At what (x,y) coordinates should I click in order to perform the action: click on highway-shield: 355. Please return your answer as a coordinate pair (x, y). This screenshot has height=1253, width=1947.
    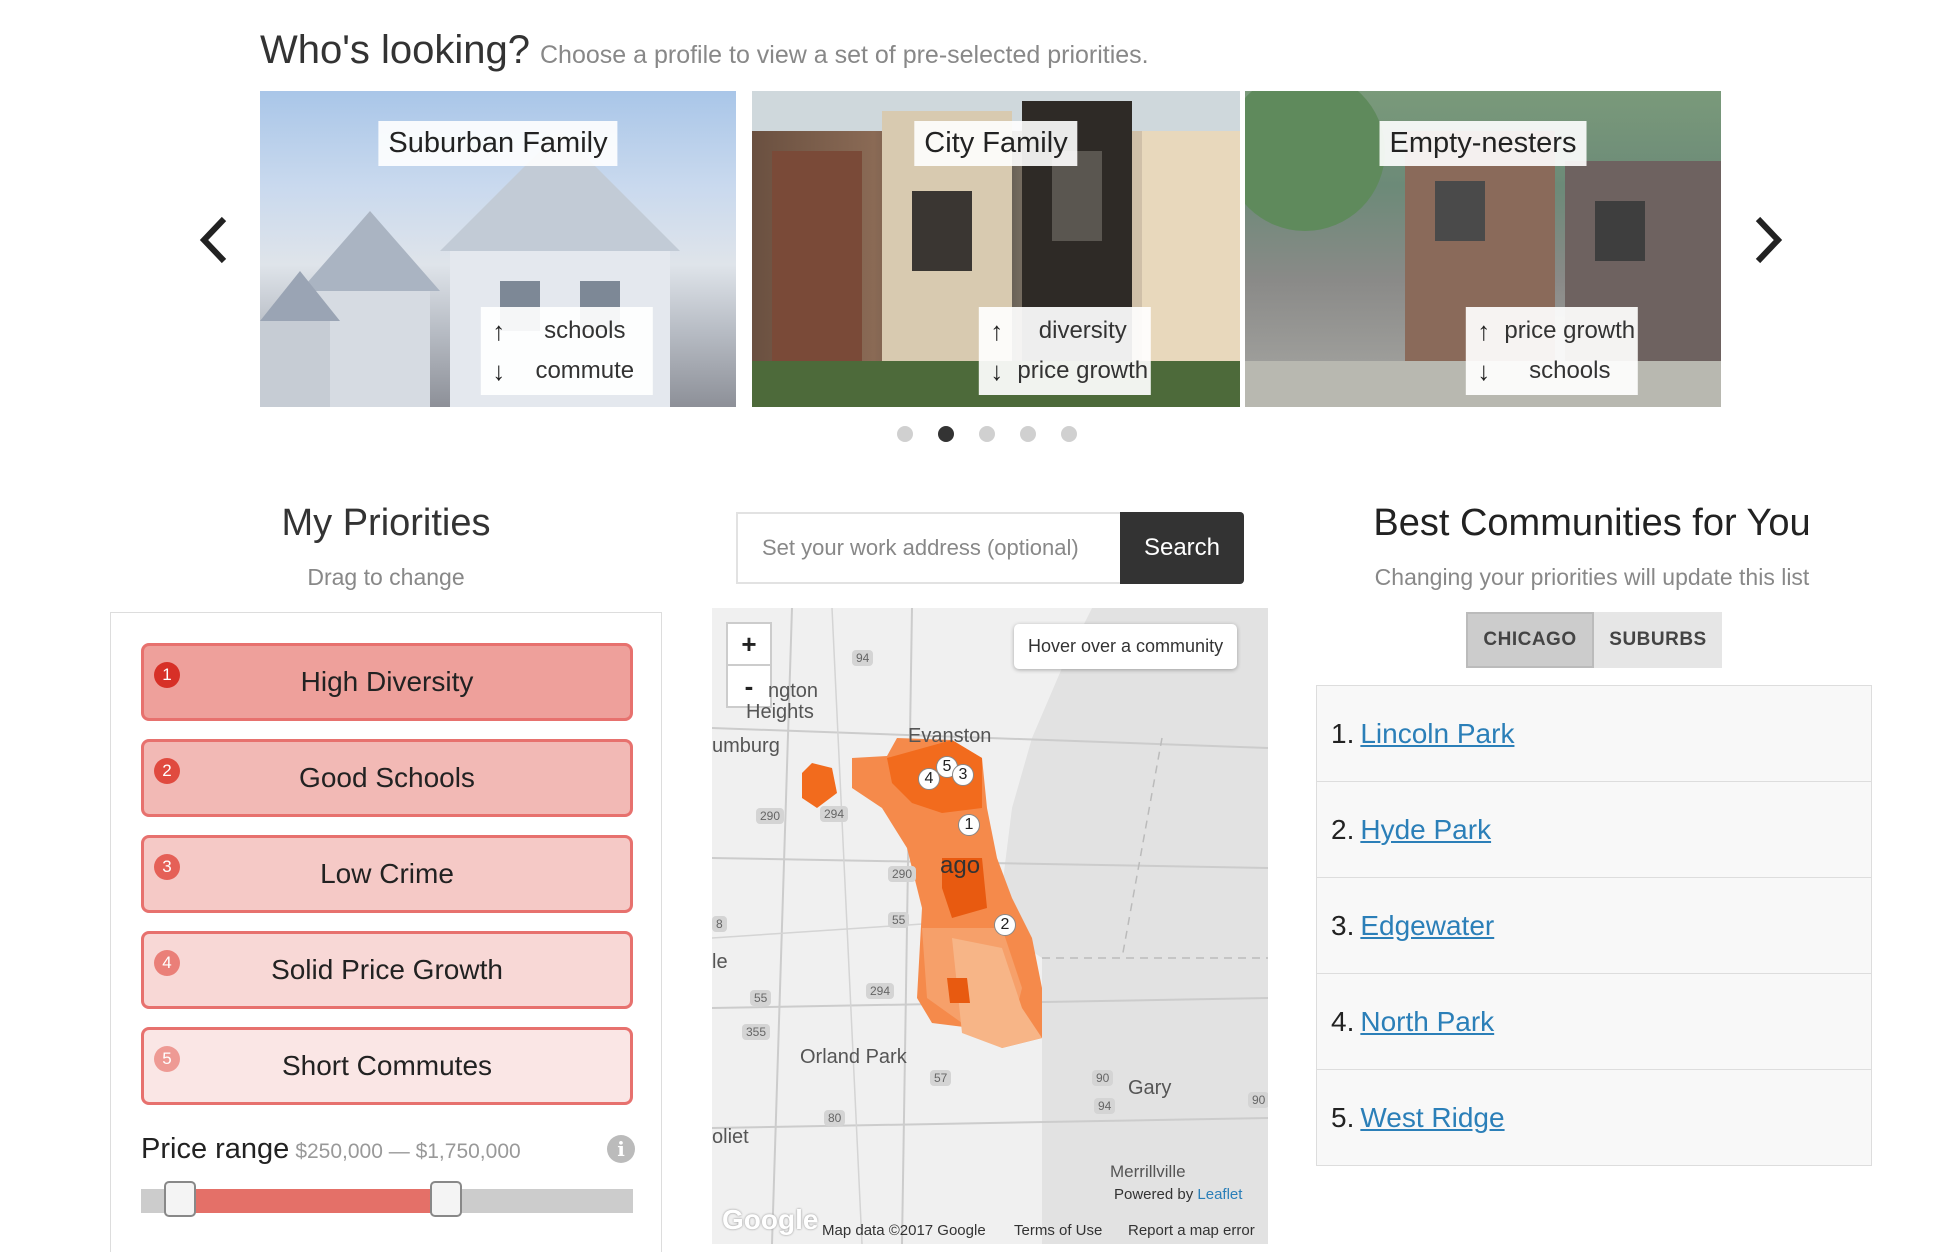
    Looking at the image, I should click on (756, 1032).